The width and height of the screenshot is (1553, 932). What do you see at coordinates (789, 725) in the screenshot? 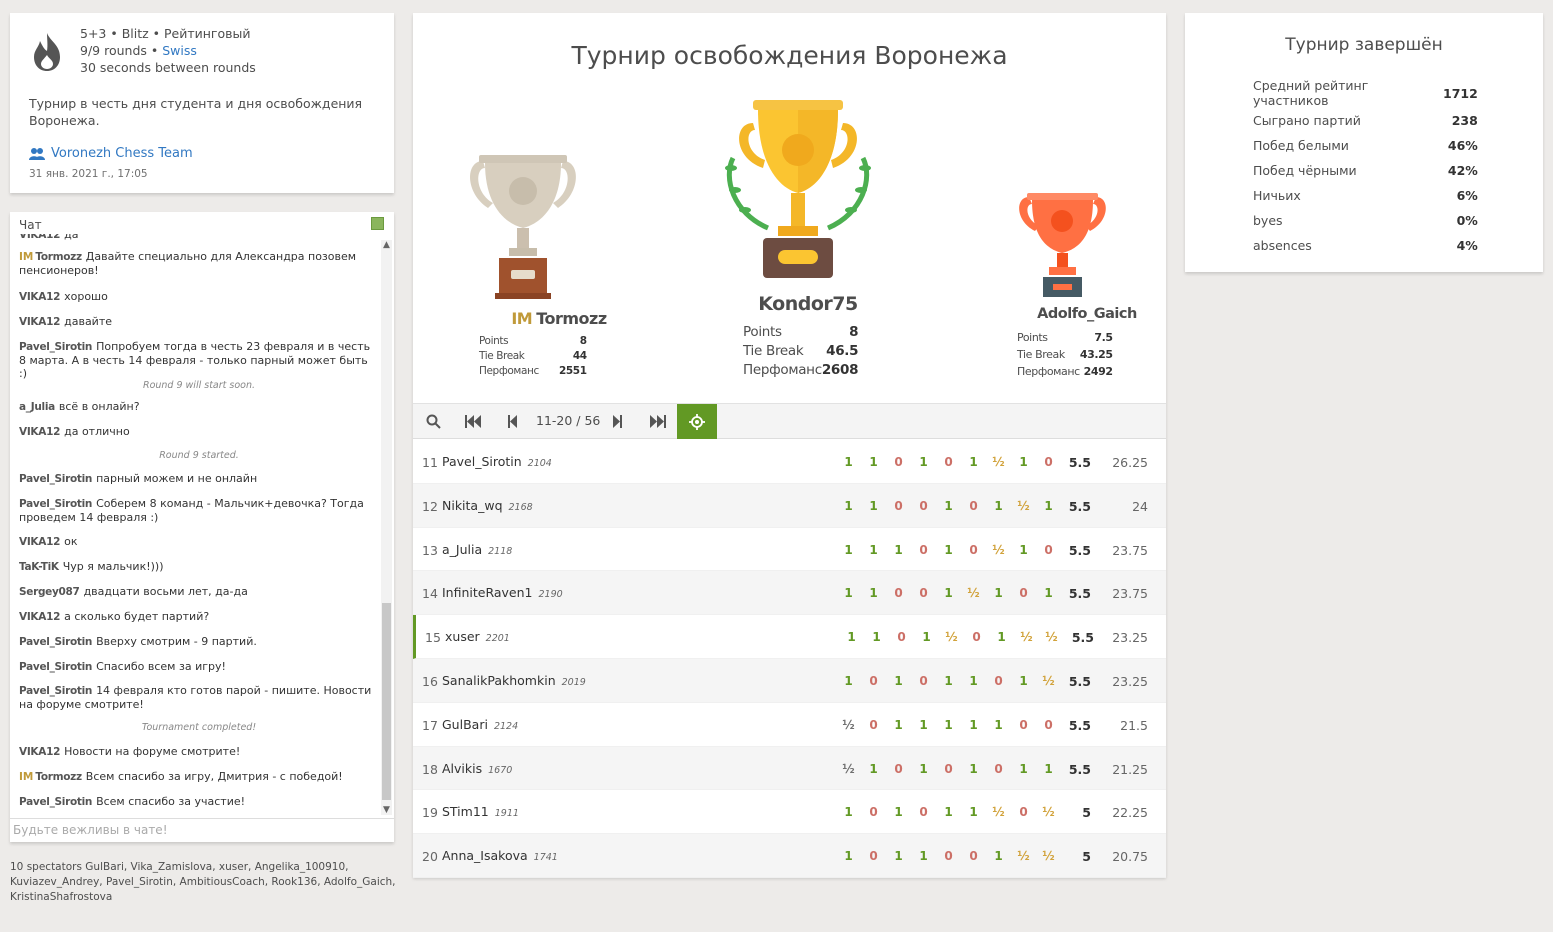
I see `standings-row: 17 GulBari 2124 ½ 0 1 1 1 1 1 0 0 5.5 21.5` at bounding box center [789, 725].